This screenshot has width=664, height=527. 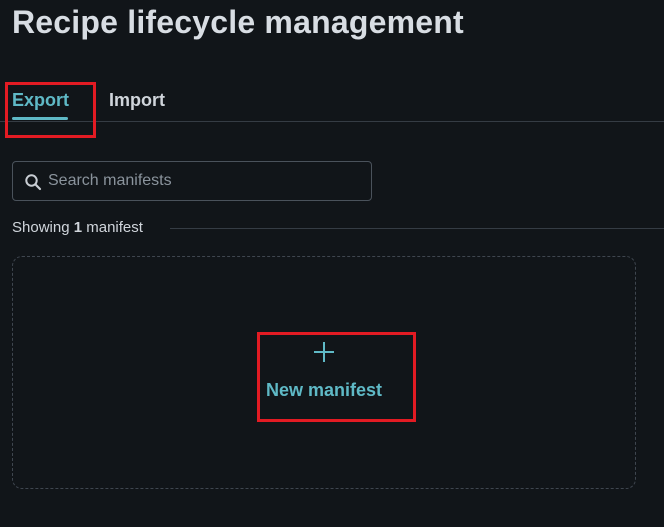 What do you see at coordinates (33, 182) in the screenshot?
I see `search-icon` at bounding box center [33, 182].